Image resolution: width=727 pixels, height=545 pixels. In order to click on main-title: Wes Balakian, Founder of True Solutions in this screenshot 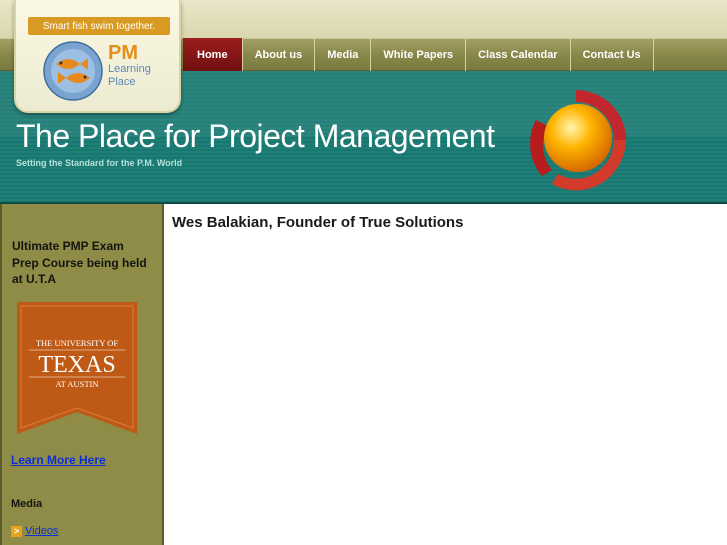, I will do `click(318, 222)`.